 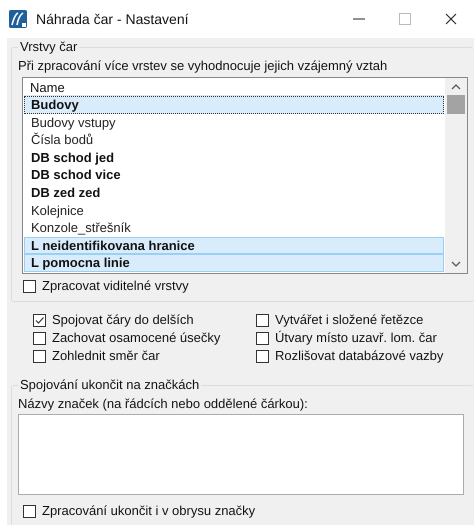 I want to click on window-title: Náhrada čar - Nastavení, so click(x=113, y=19).